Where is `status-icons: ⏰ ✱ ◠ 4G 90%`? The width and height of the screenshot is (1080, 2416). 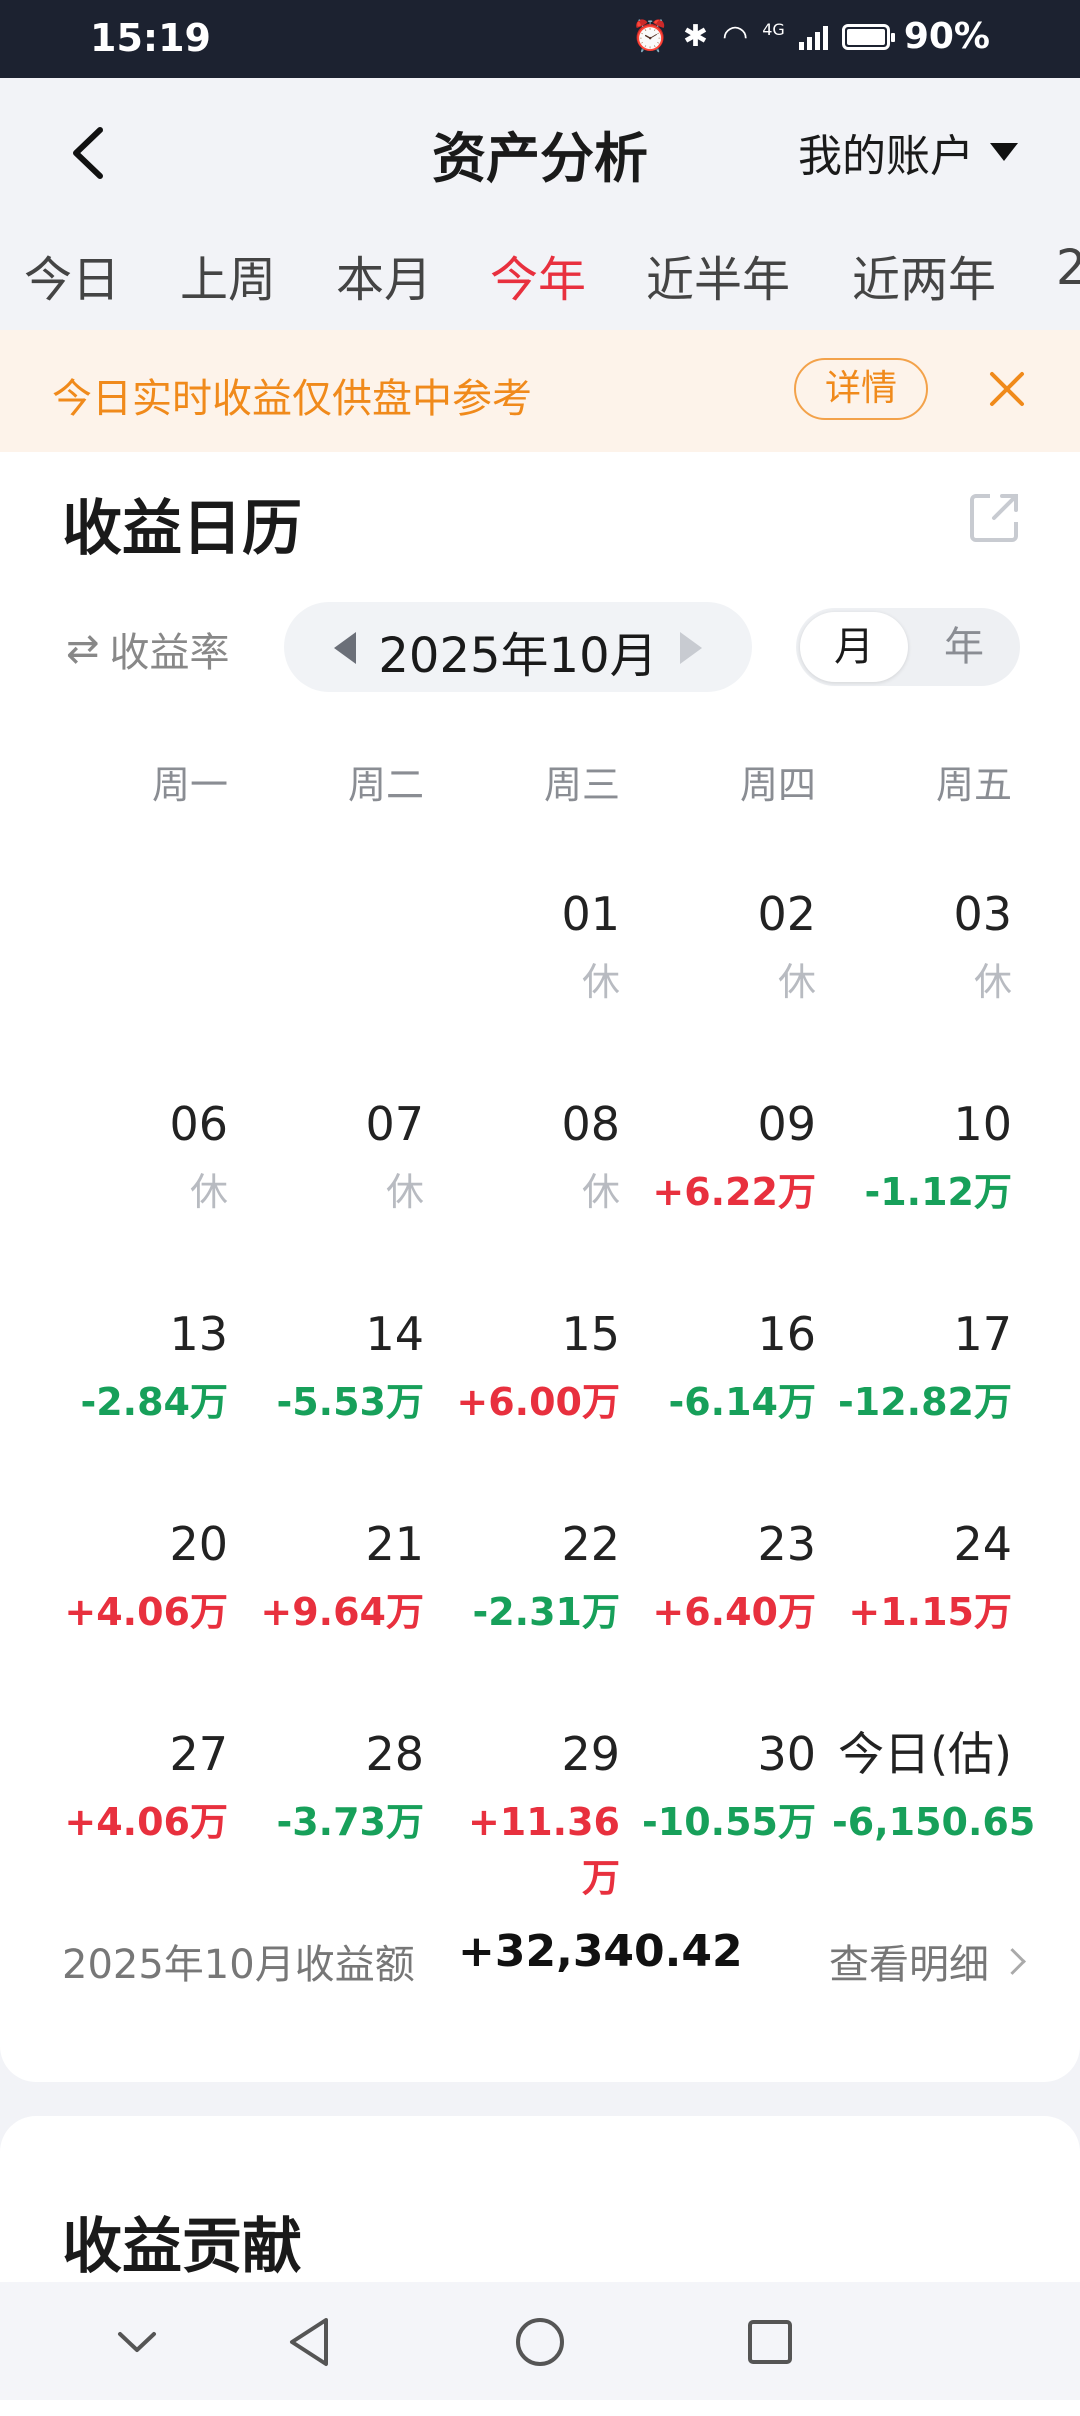
status-icons: ⏰ ✱ ◠ 4G 90% is located at coordinates (811, 36).